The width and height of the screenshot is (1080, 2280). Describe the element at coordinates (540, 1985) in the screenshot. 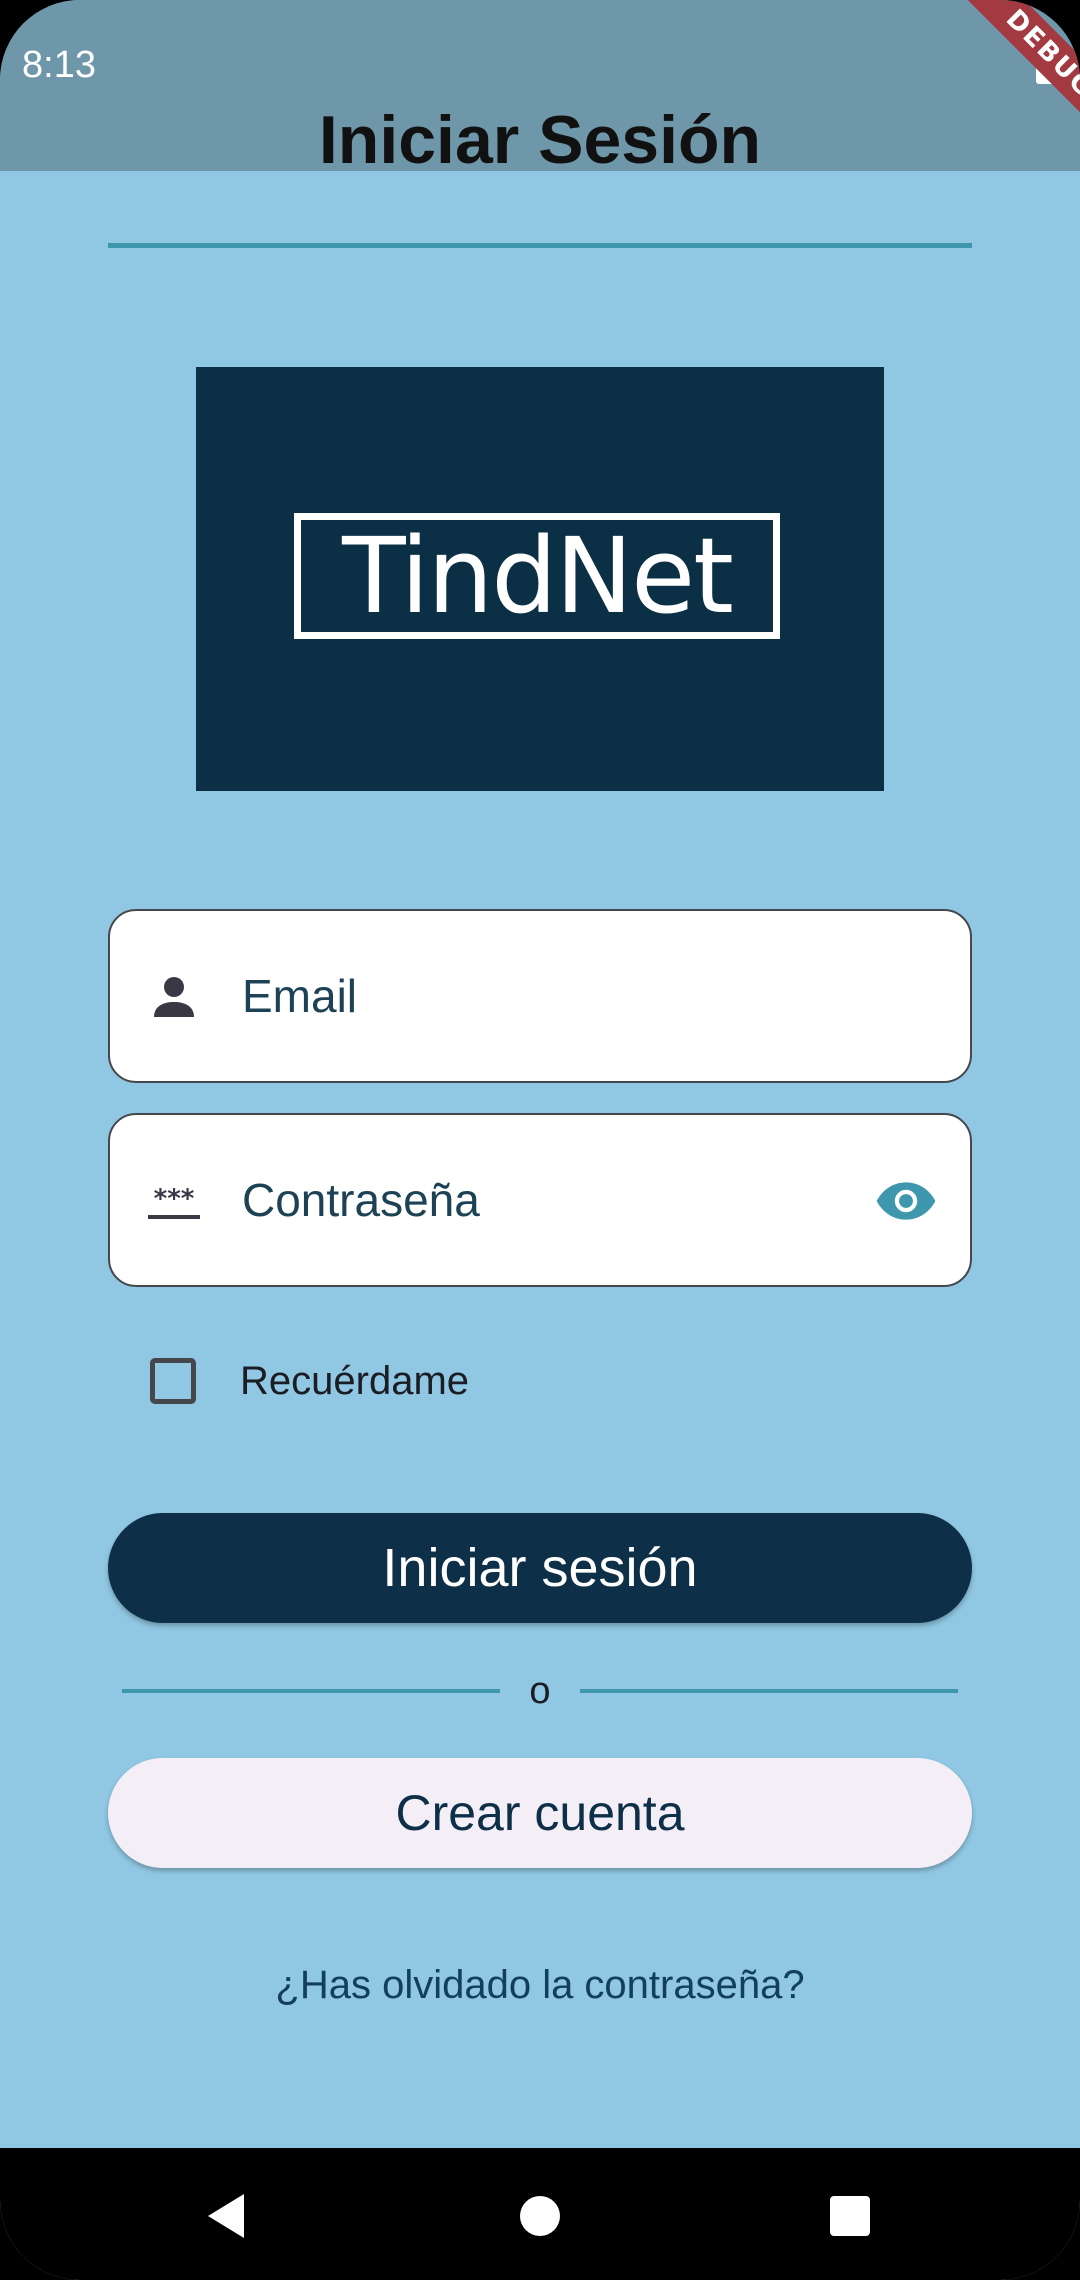

I see `forgot-password-link: ¿Has olvidado la contraseña?` at that location.